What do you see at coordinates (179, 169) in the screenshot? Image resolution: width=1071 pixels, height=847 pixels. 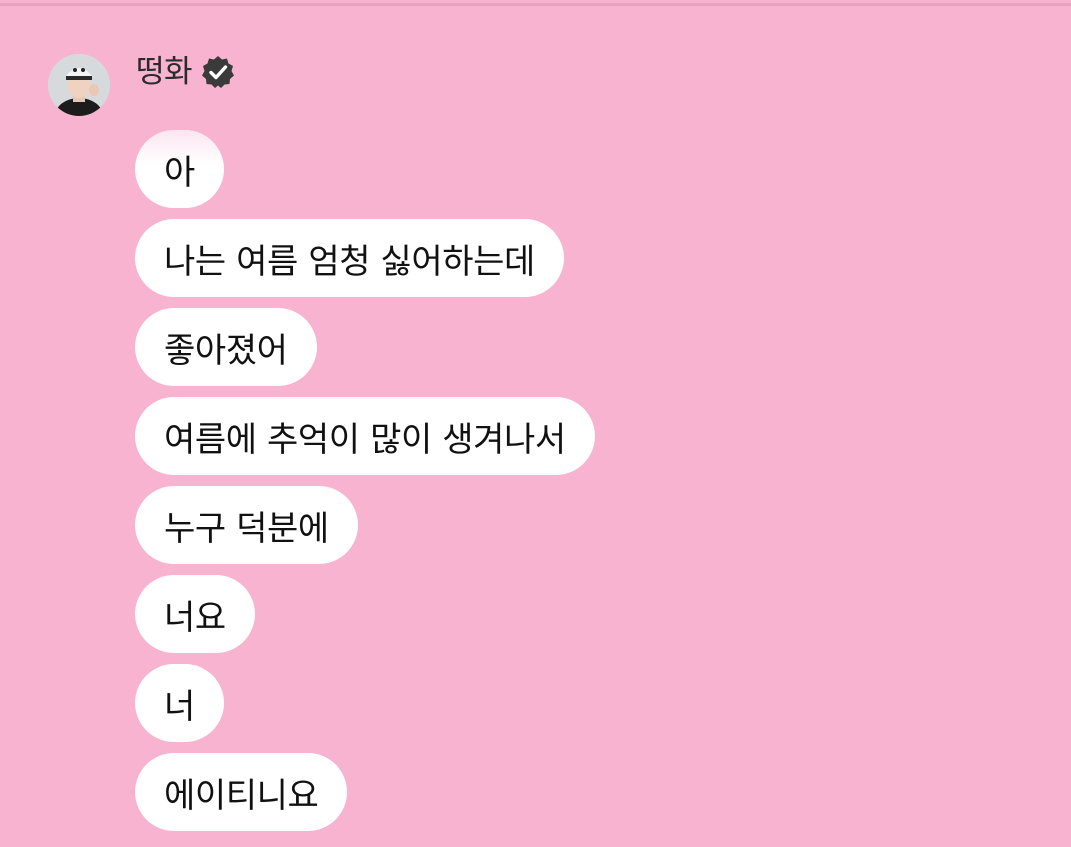 I see `message-bubble: 아` at bounding box center [179, 169].